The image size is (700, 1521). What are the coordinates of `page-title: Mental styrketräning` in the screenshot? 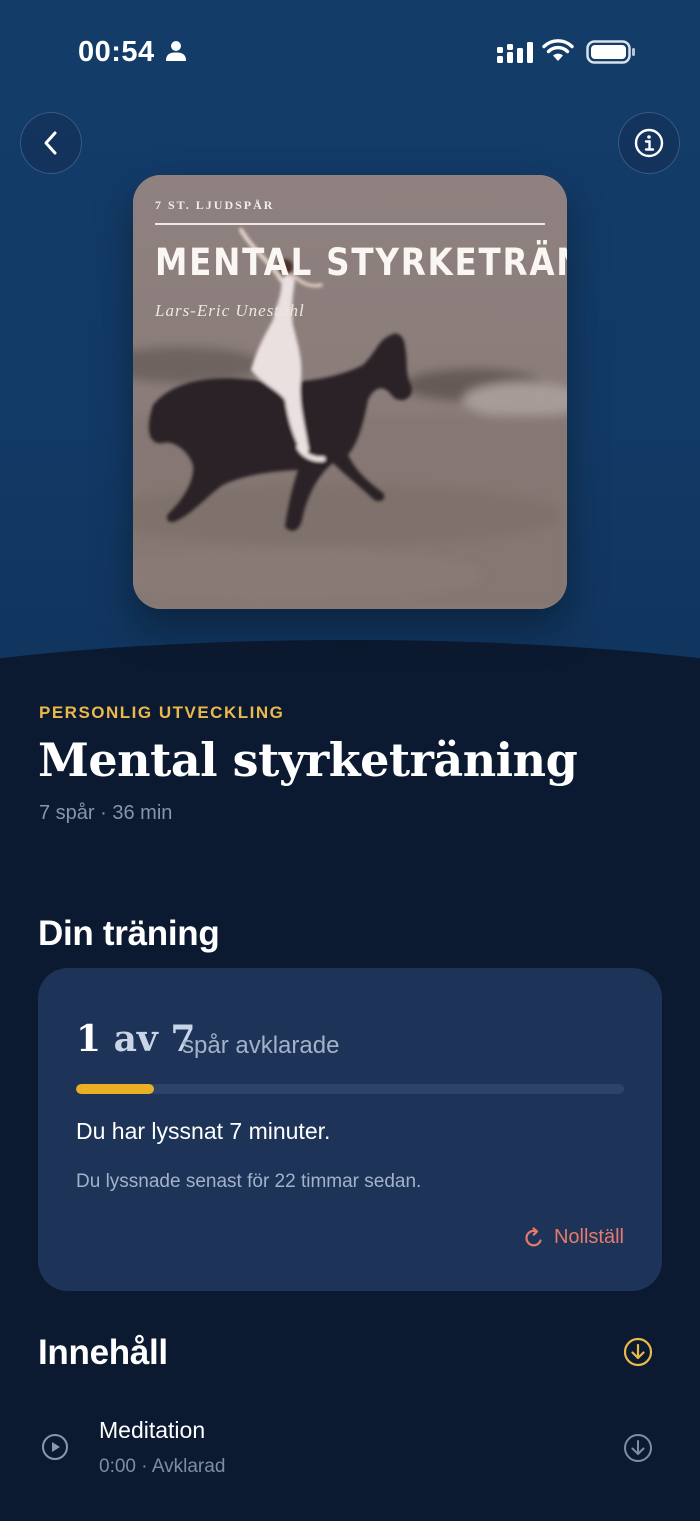 It's located at (308, 760).